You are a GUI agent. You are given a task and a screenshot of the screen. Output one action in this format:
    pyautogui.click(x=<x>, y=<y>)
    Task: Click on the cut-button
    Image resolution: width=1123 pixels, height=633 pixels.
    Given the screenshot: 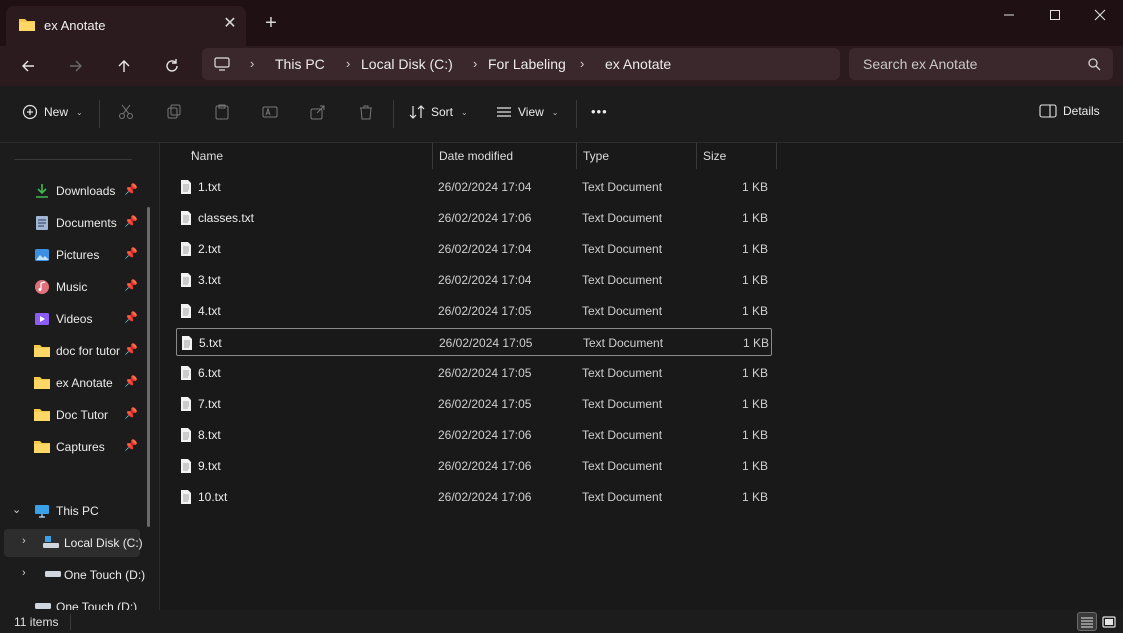 What is the action you would take?
    pyautogui.click(x=126, y=112)
    